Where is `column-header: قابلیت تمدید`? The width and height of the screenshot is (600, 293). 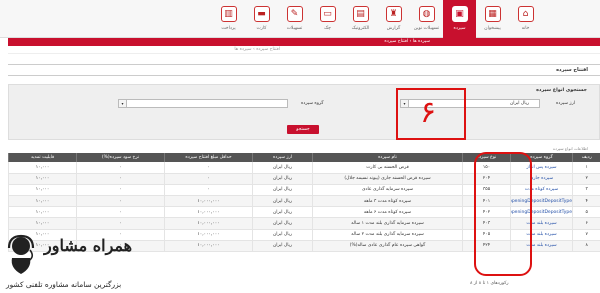 column-header: قابلیت تمدید is located at coordinates (42, 157).